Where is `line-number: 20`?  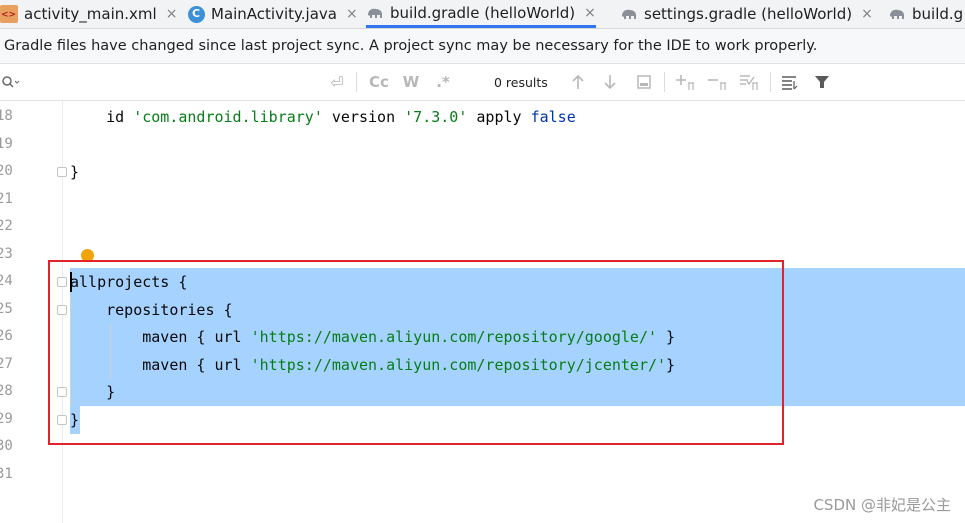
line-number: 20 is located at coordinates (6, 171).